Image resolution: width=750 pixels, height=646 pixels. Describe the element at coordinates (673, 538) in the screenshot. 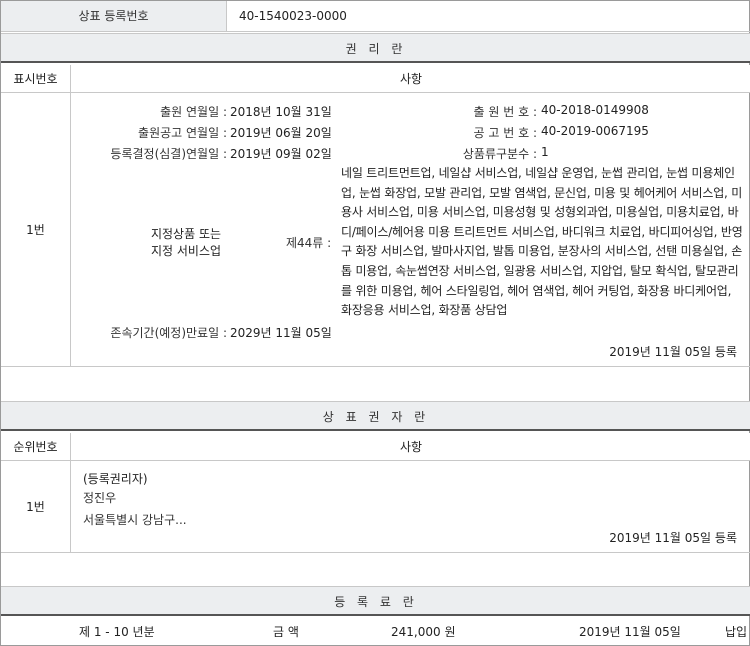

I see `owner-registered-stamp: 2019년 11월 05일 등록` at that location.